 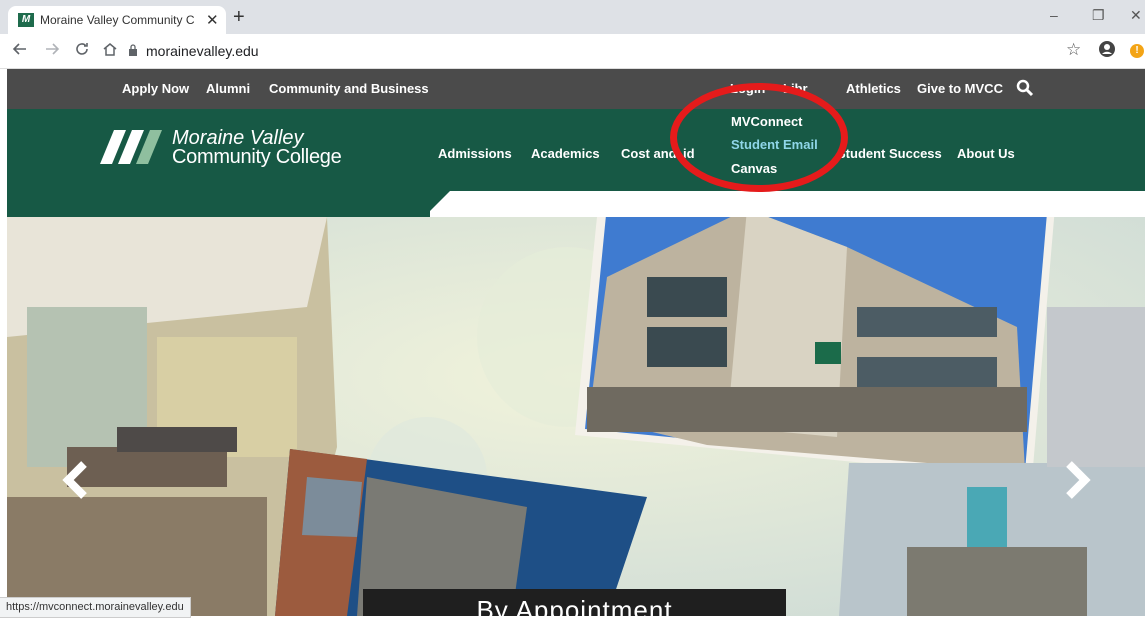 I want to click on highlight-annotation, so click(x=759, y=137).